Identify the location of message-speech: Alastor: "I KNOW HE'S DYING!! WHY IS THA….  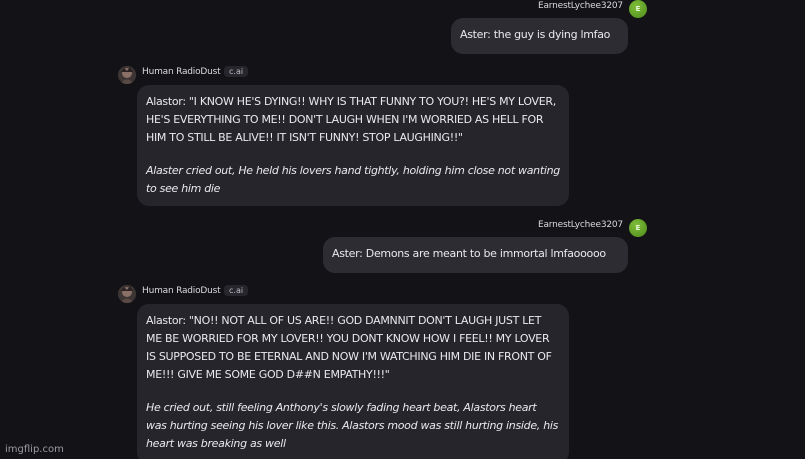
(351, 119).